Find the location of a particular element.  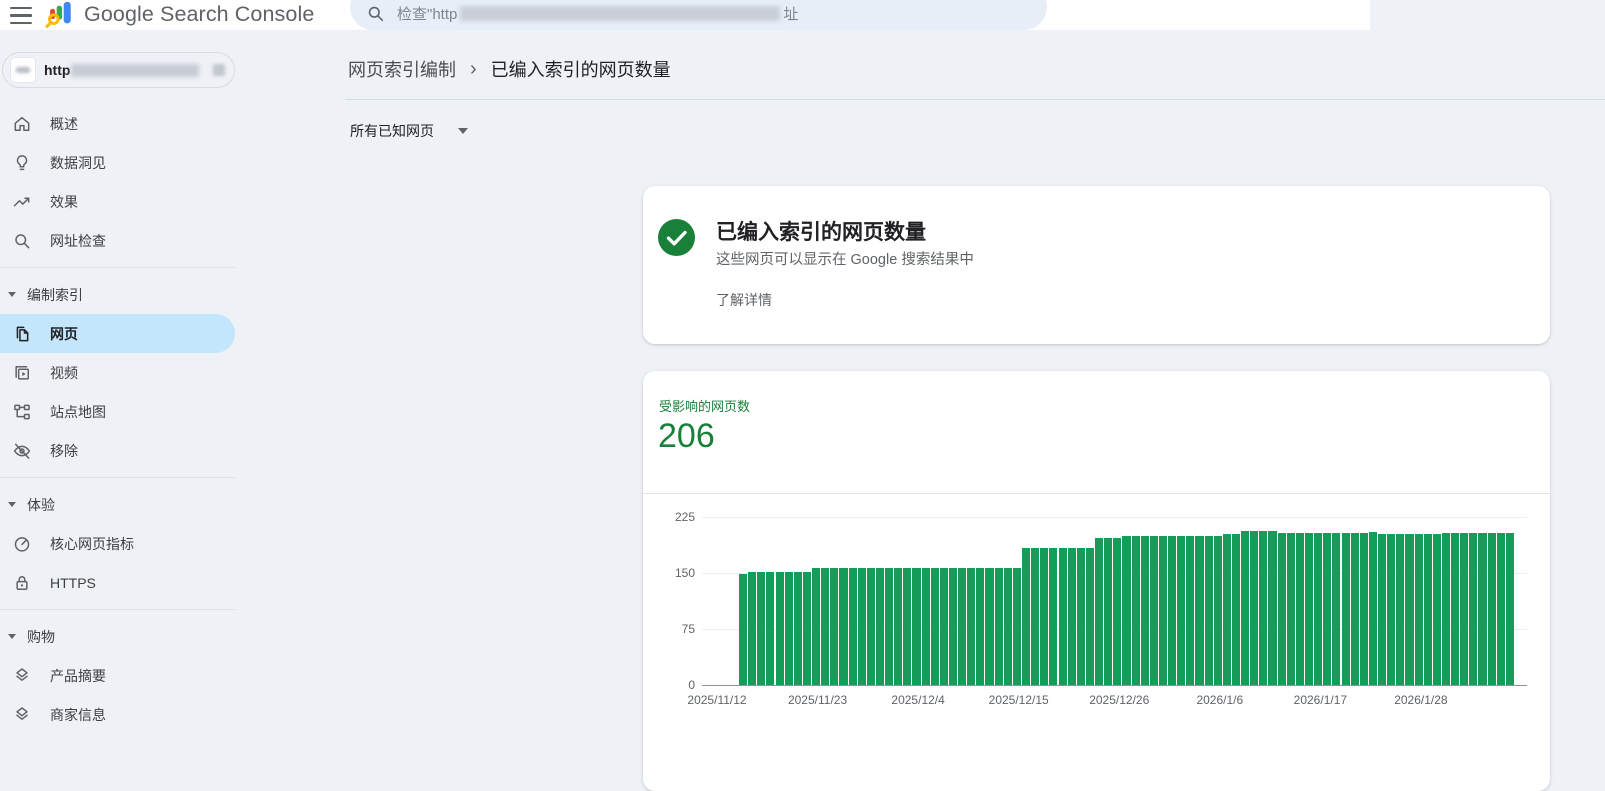

sidebar-item-product-snippets: 产品摘要 is located at coordinates (117, 675).